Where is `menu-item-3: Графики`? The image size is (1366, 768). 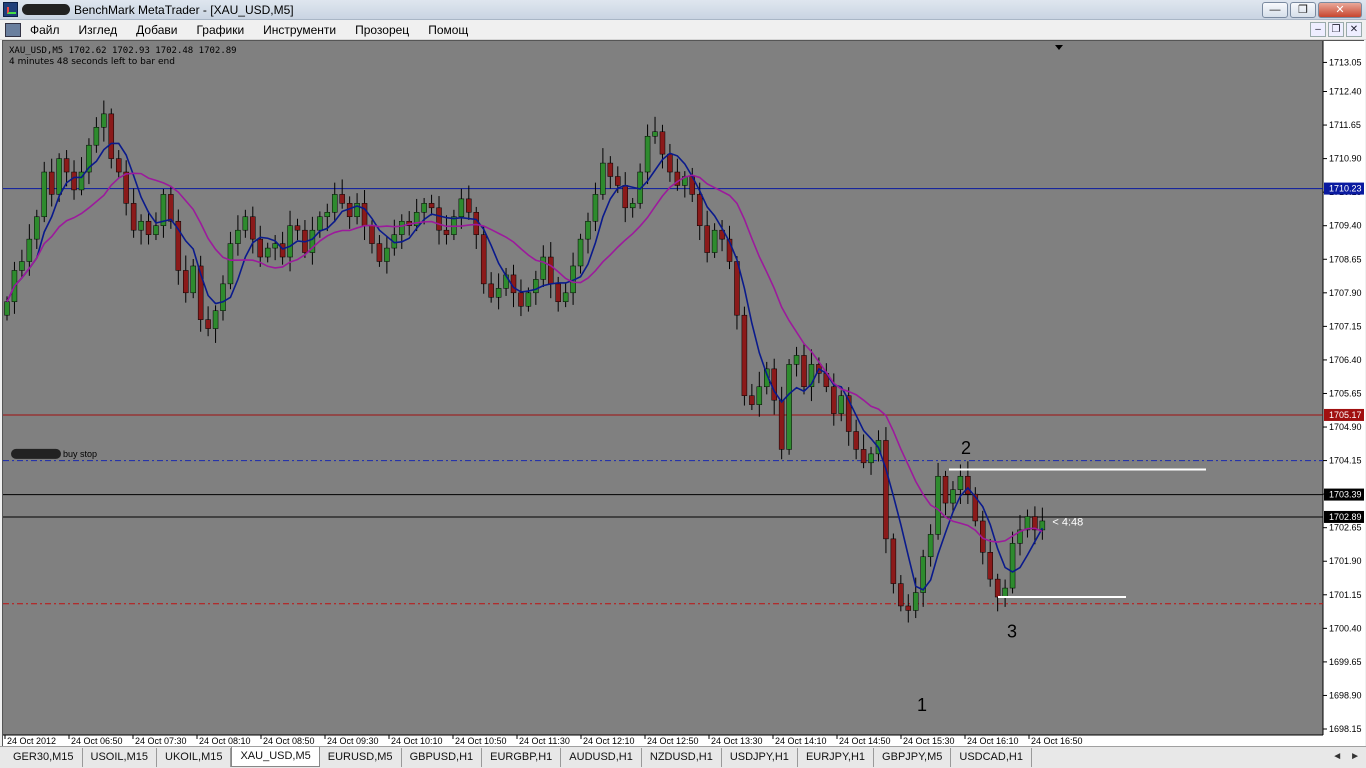
menu-item-3: Графики is located at coordinates (220, 30).